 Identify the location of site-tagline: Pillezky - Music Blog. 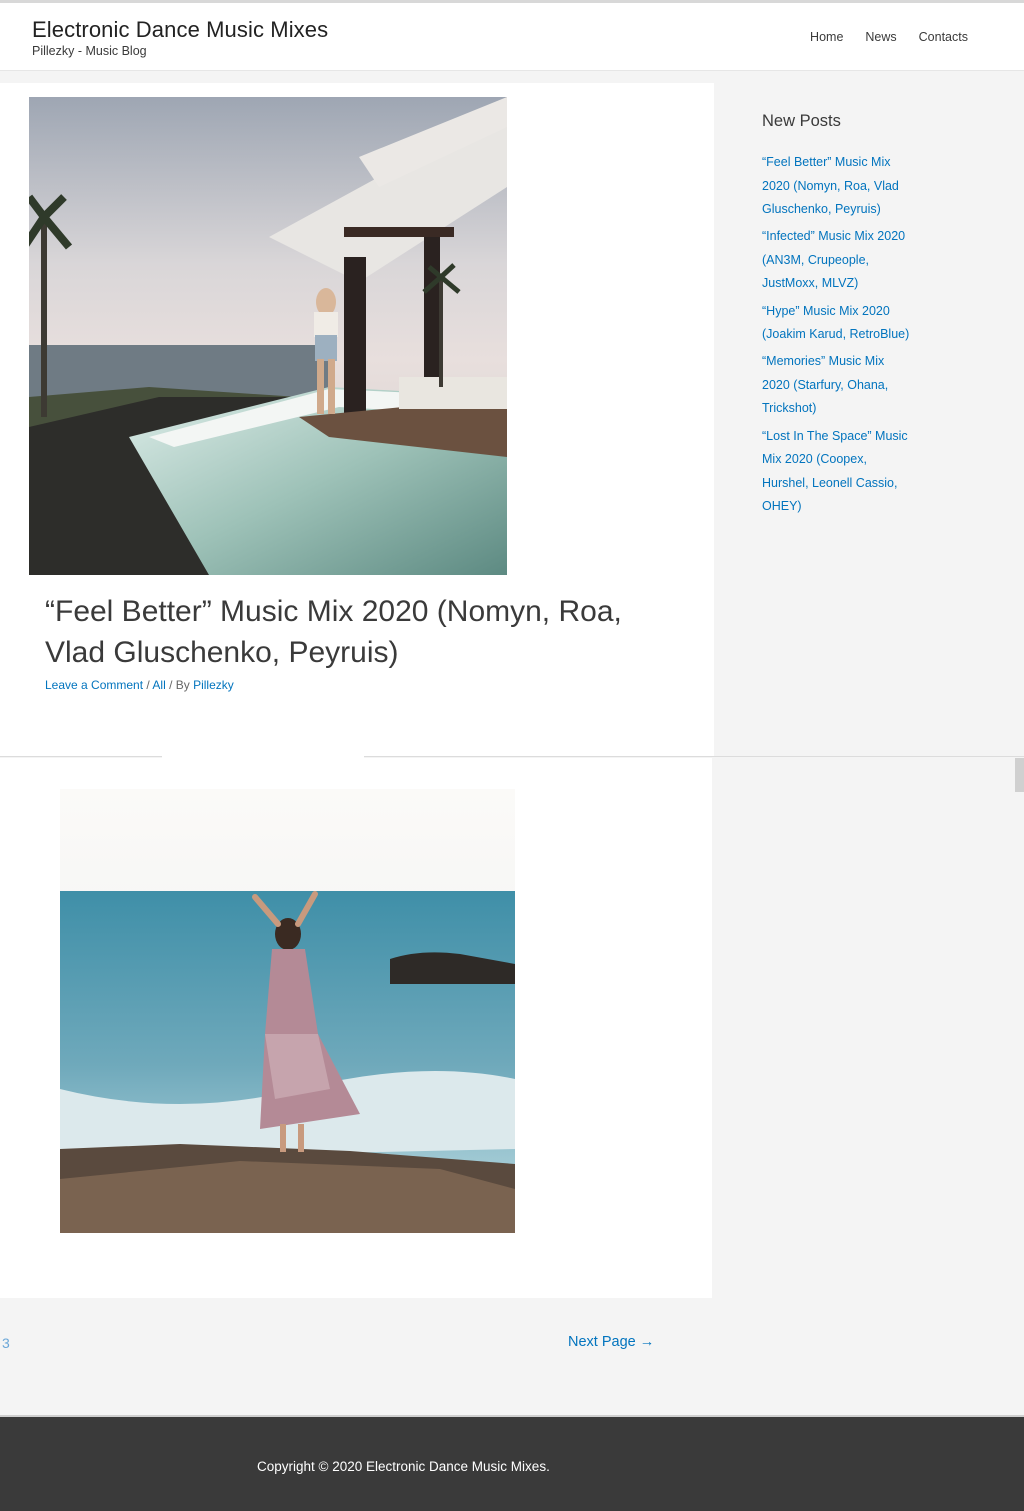
(89, 51).